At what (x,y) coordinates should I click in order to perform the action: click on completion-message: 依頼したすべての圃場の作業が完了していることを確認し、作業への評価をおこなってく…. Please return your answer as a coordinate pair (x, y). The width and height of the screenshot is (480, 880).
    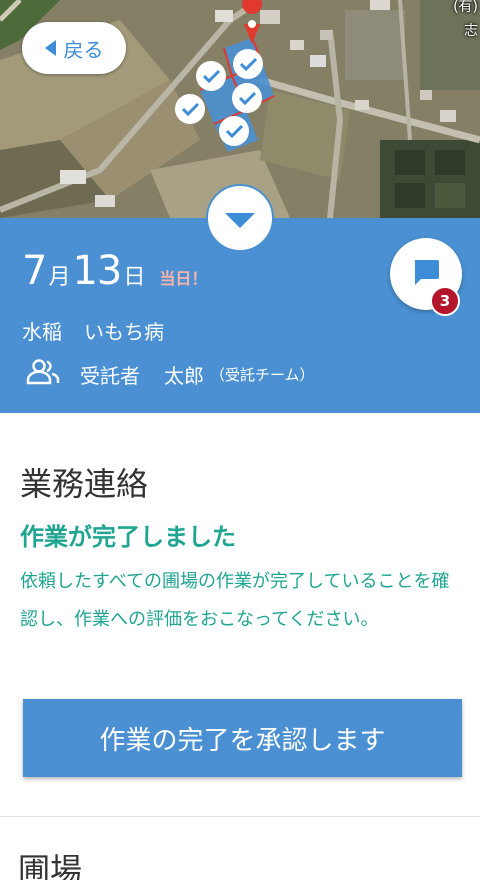
    Looking at the image, I should click on (235, 600).